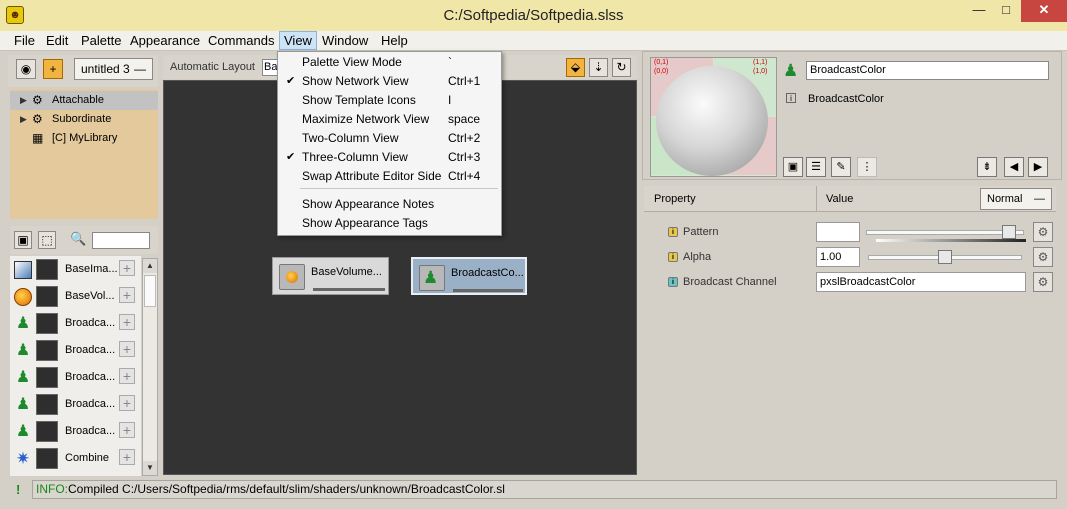  Describe the element at coordinates (84, 119) in the screenshot. I see `tree-item-subordinate: ▶ ⚙ Subordinate` at that location.